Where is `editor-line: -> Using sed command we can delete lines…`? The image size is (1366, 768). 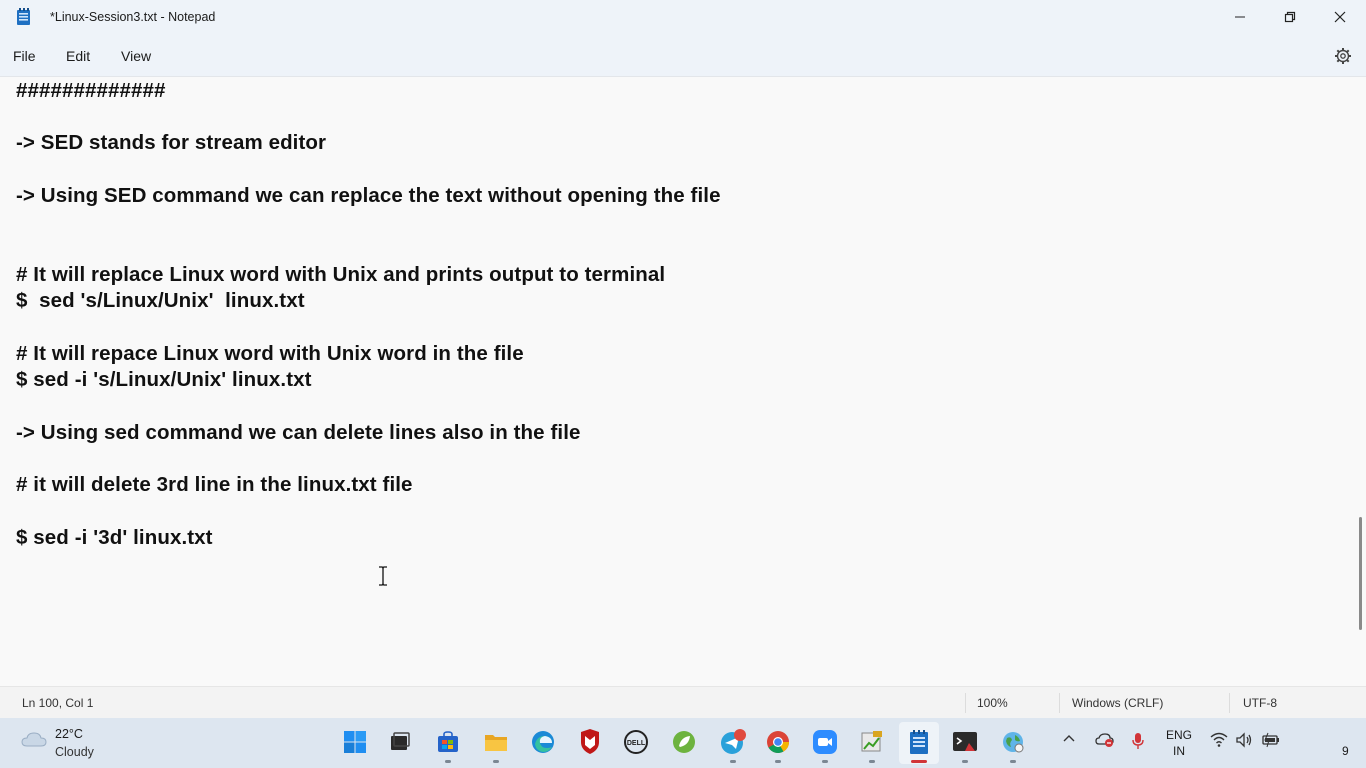
editor-line: -> Using sed command we can delete lines… is located at coordinates (298, 432).